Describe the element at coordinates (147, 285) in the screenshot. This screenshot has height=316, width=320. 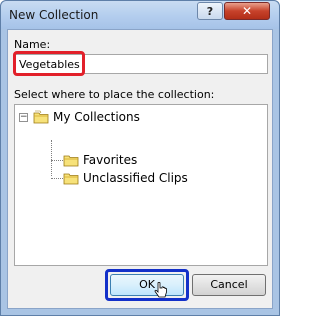
I see `ok-button: OK` at that location.